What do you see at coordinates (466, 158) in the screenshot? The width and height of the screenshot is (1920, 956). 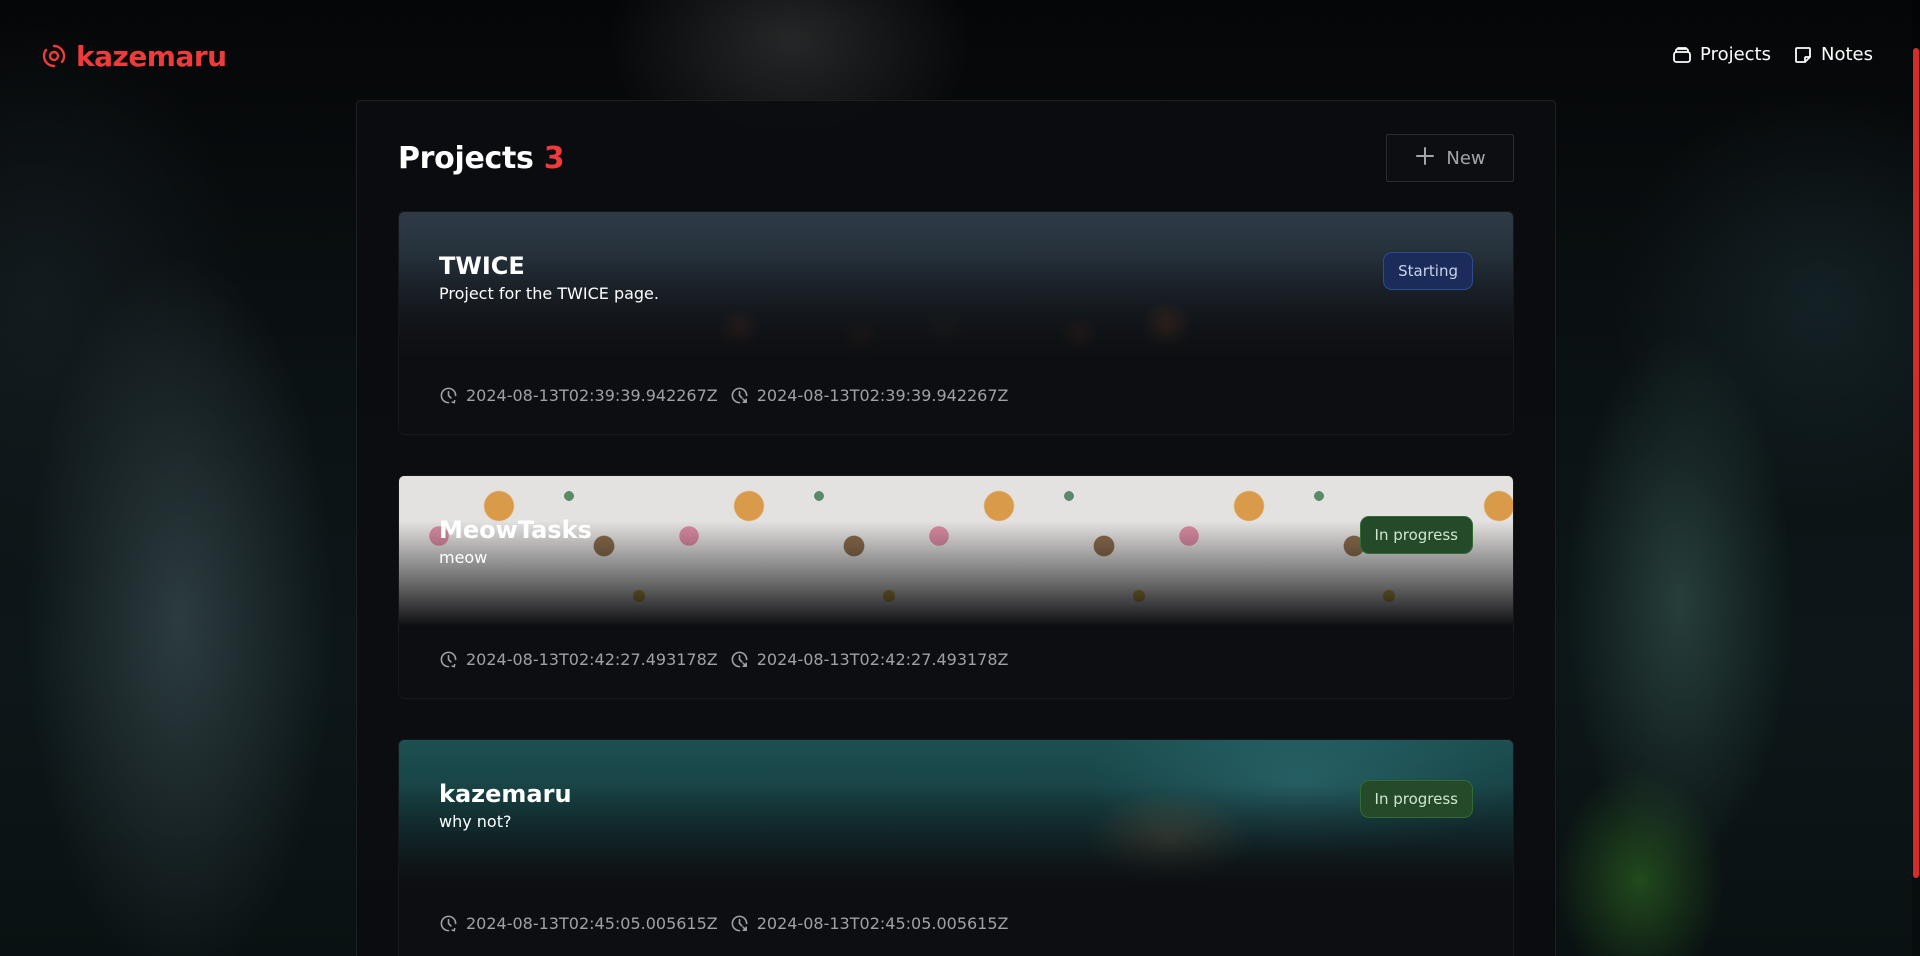 I see `page-title-text: Projects` at bounding box center [466, 158].